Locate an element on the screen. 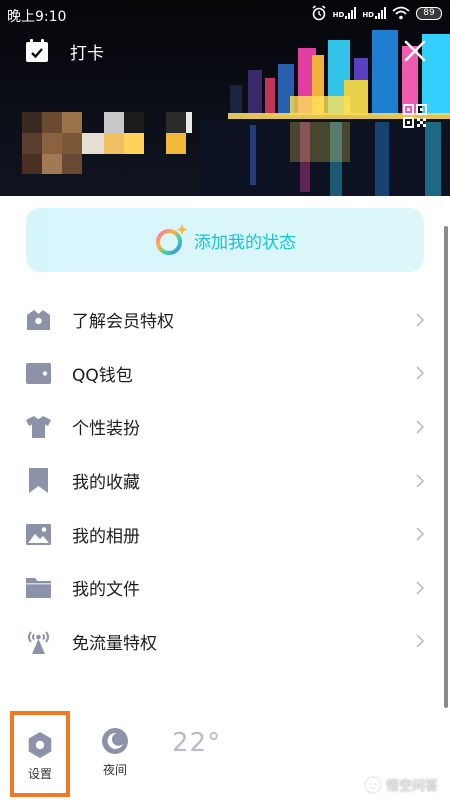 The image size is (450, 800). watermark-logo-icon is located at coordinates (373, 784).